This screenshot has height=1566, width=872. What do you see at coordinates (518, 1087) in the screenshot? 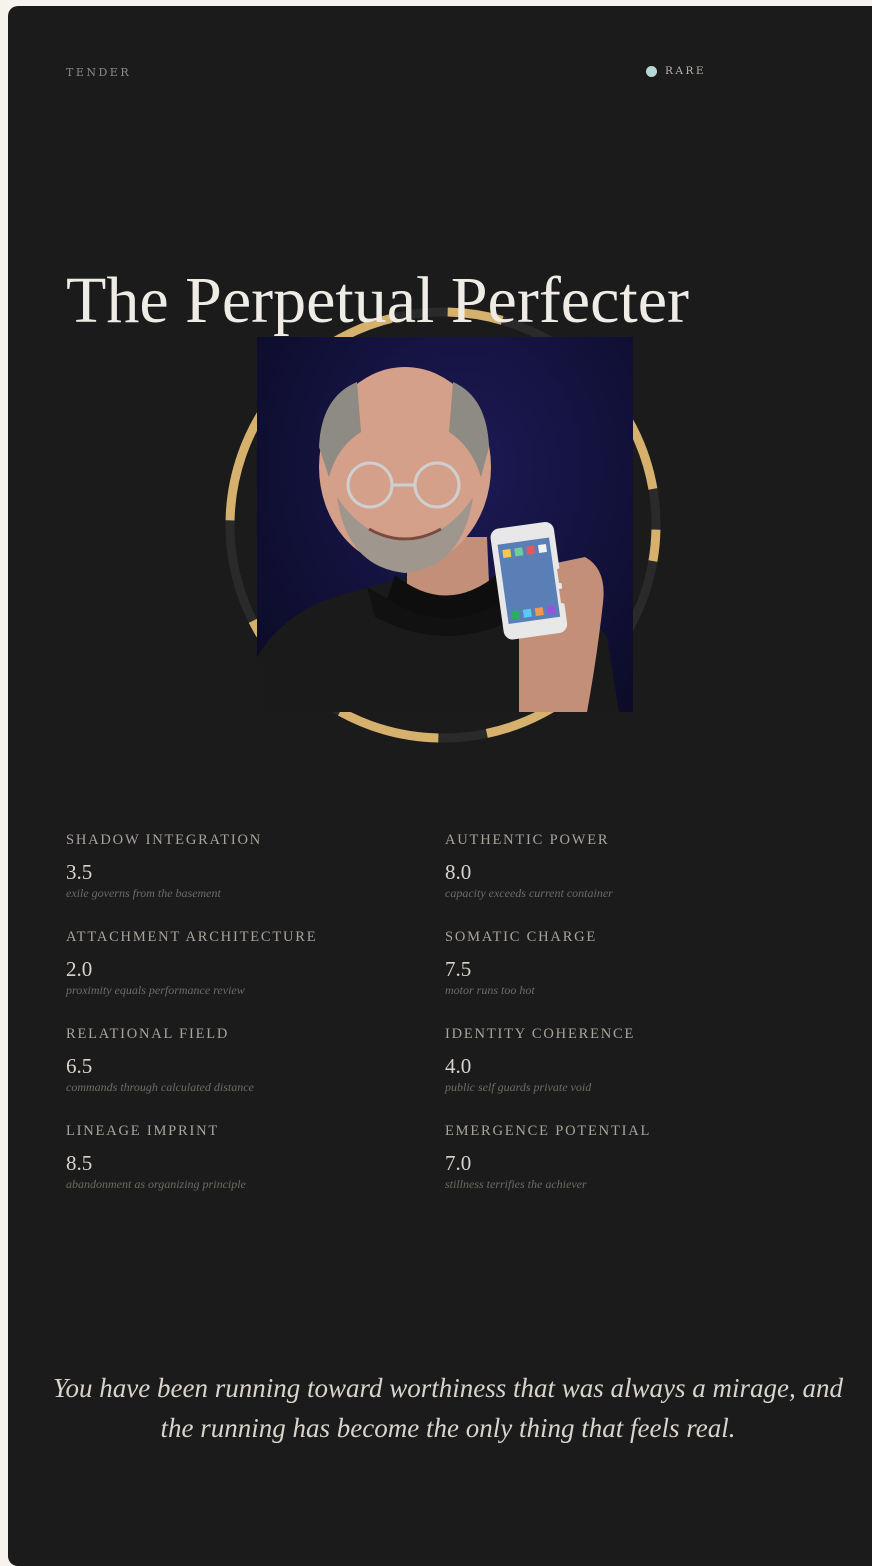
I see `metric-note: public self guards private void` at bounding box center [518, 1087].